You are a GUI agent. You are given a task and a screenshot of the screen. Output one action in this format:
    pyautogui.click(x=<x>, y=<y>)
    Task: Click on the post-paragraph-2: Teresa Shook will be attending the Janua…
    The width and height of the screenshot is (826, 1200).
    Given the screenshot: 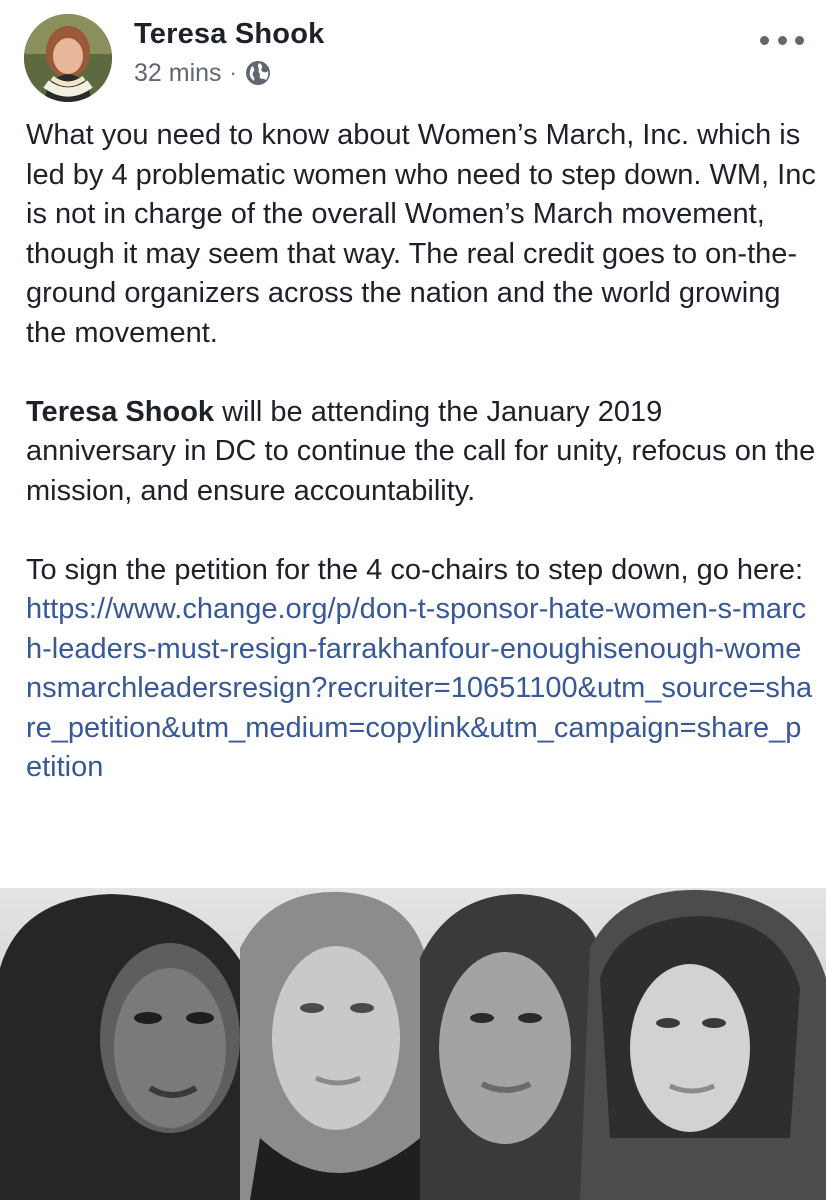 What is the action you would take?
    pyautogui.click(x=421, y=452)
    